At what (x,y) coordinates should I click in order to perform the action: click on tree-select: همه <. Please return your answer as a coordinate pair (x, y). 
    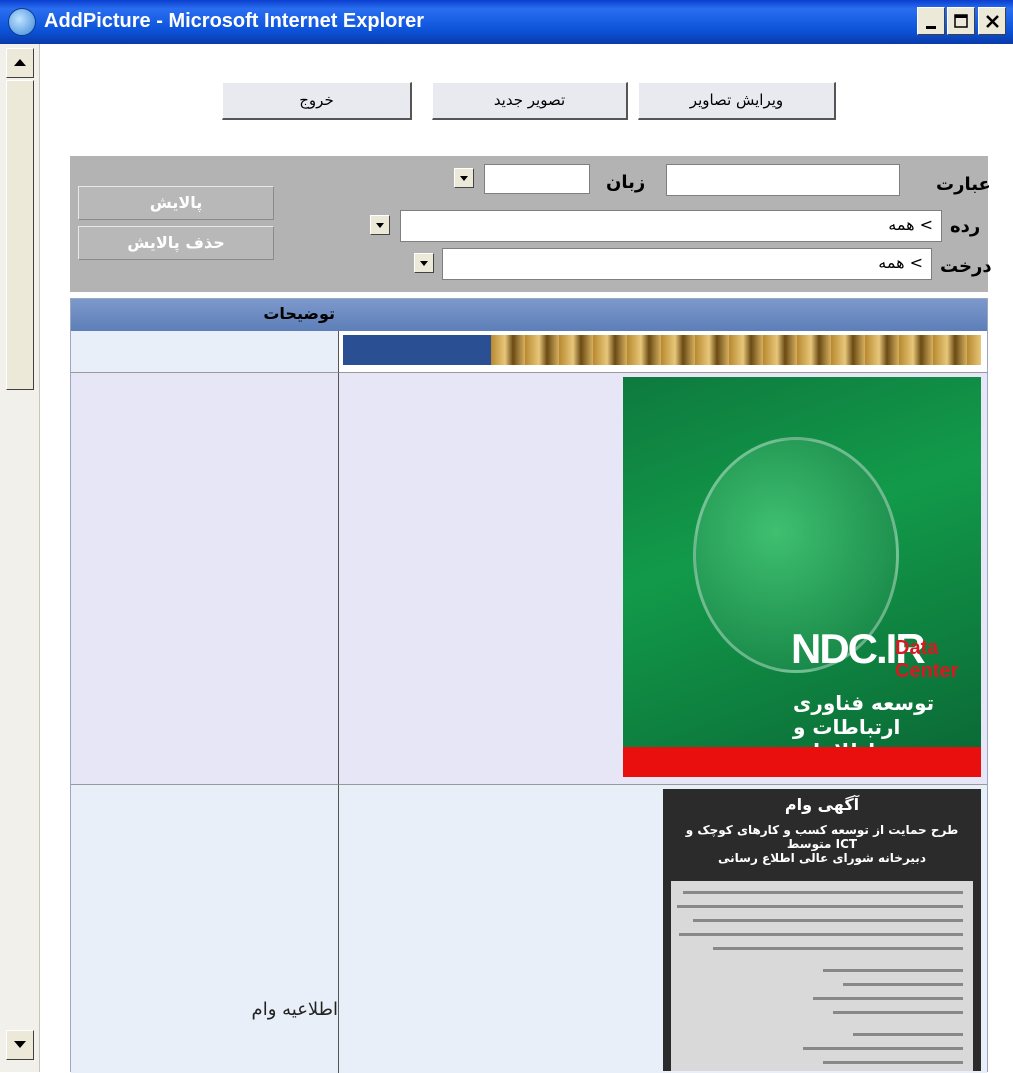
    Looking at the image, I should click on (687, 264).